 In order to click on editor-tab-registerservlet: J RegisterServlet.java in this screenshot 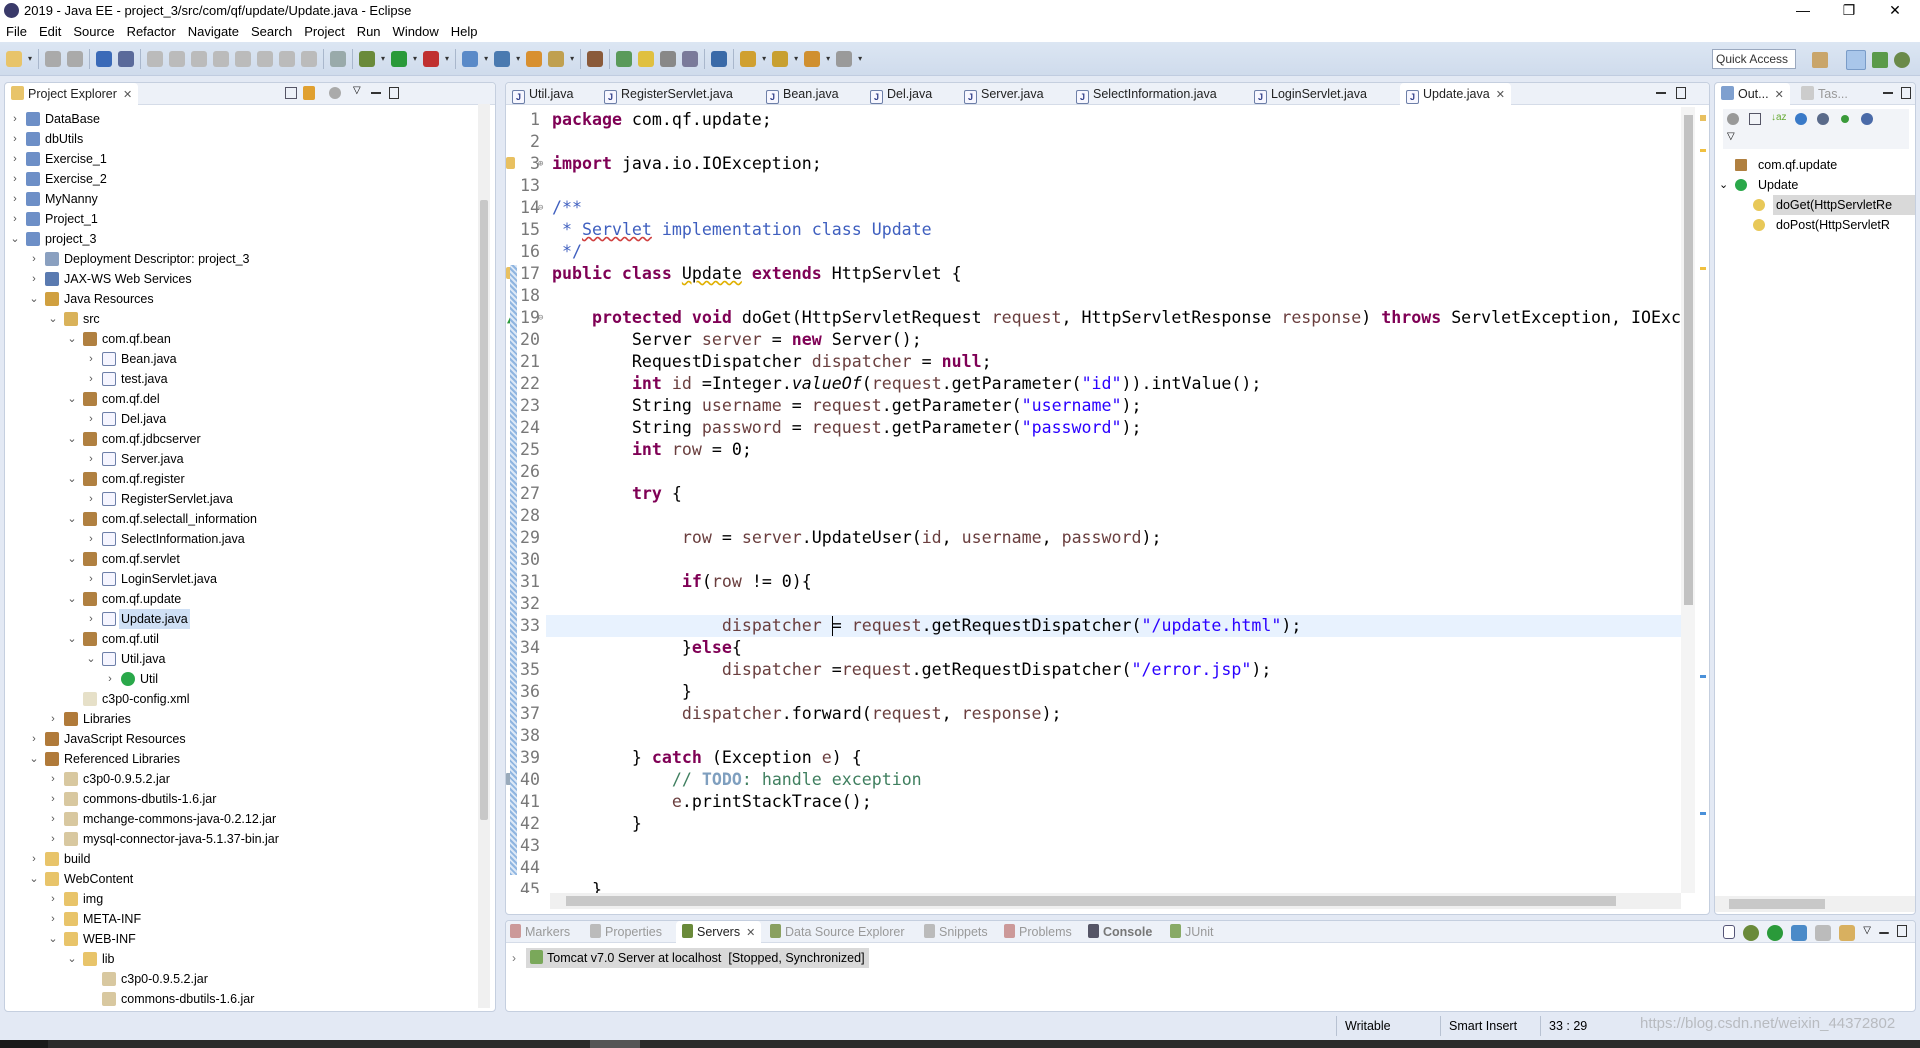, I will do `click(668, 94)`.